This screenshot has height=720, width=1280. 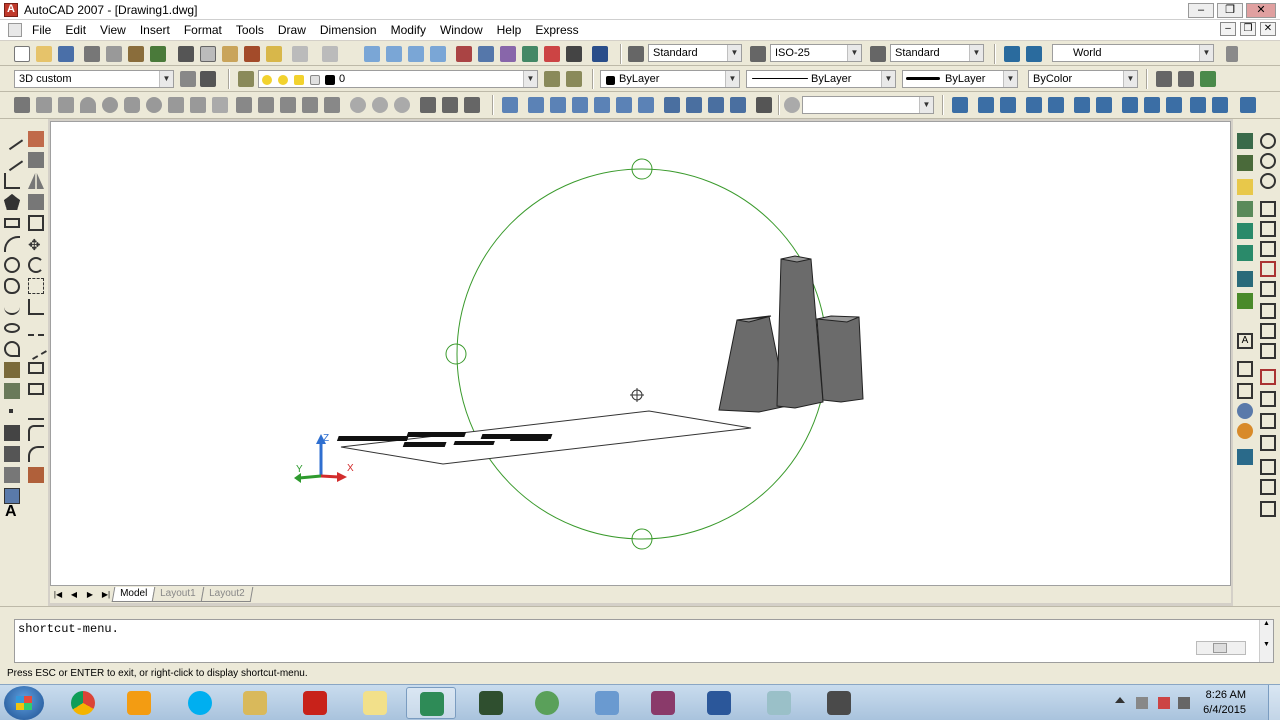 I want to click on explode-icon, so click(x=36, y=475).